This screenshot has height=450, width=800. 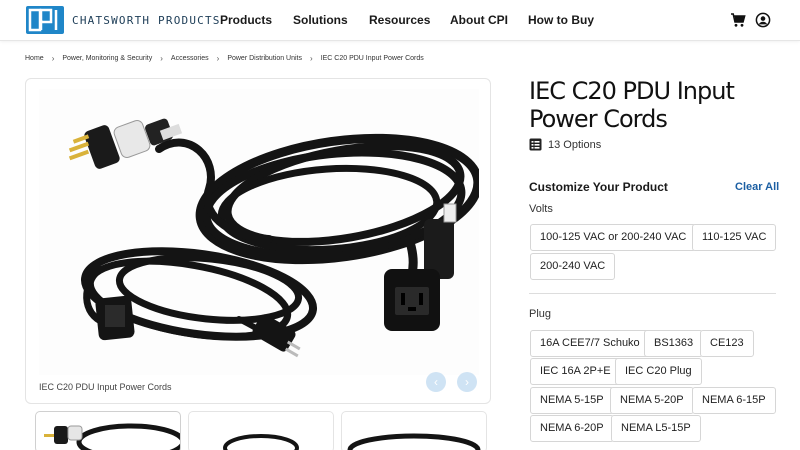 I want to click on plug-option: IEC C20 Plug, so click(x=658, y=371).